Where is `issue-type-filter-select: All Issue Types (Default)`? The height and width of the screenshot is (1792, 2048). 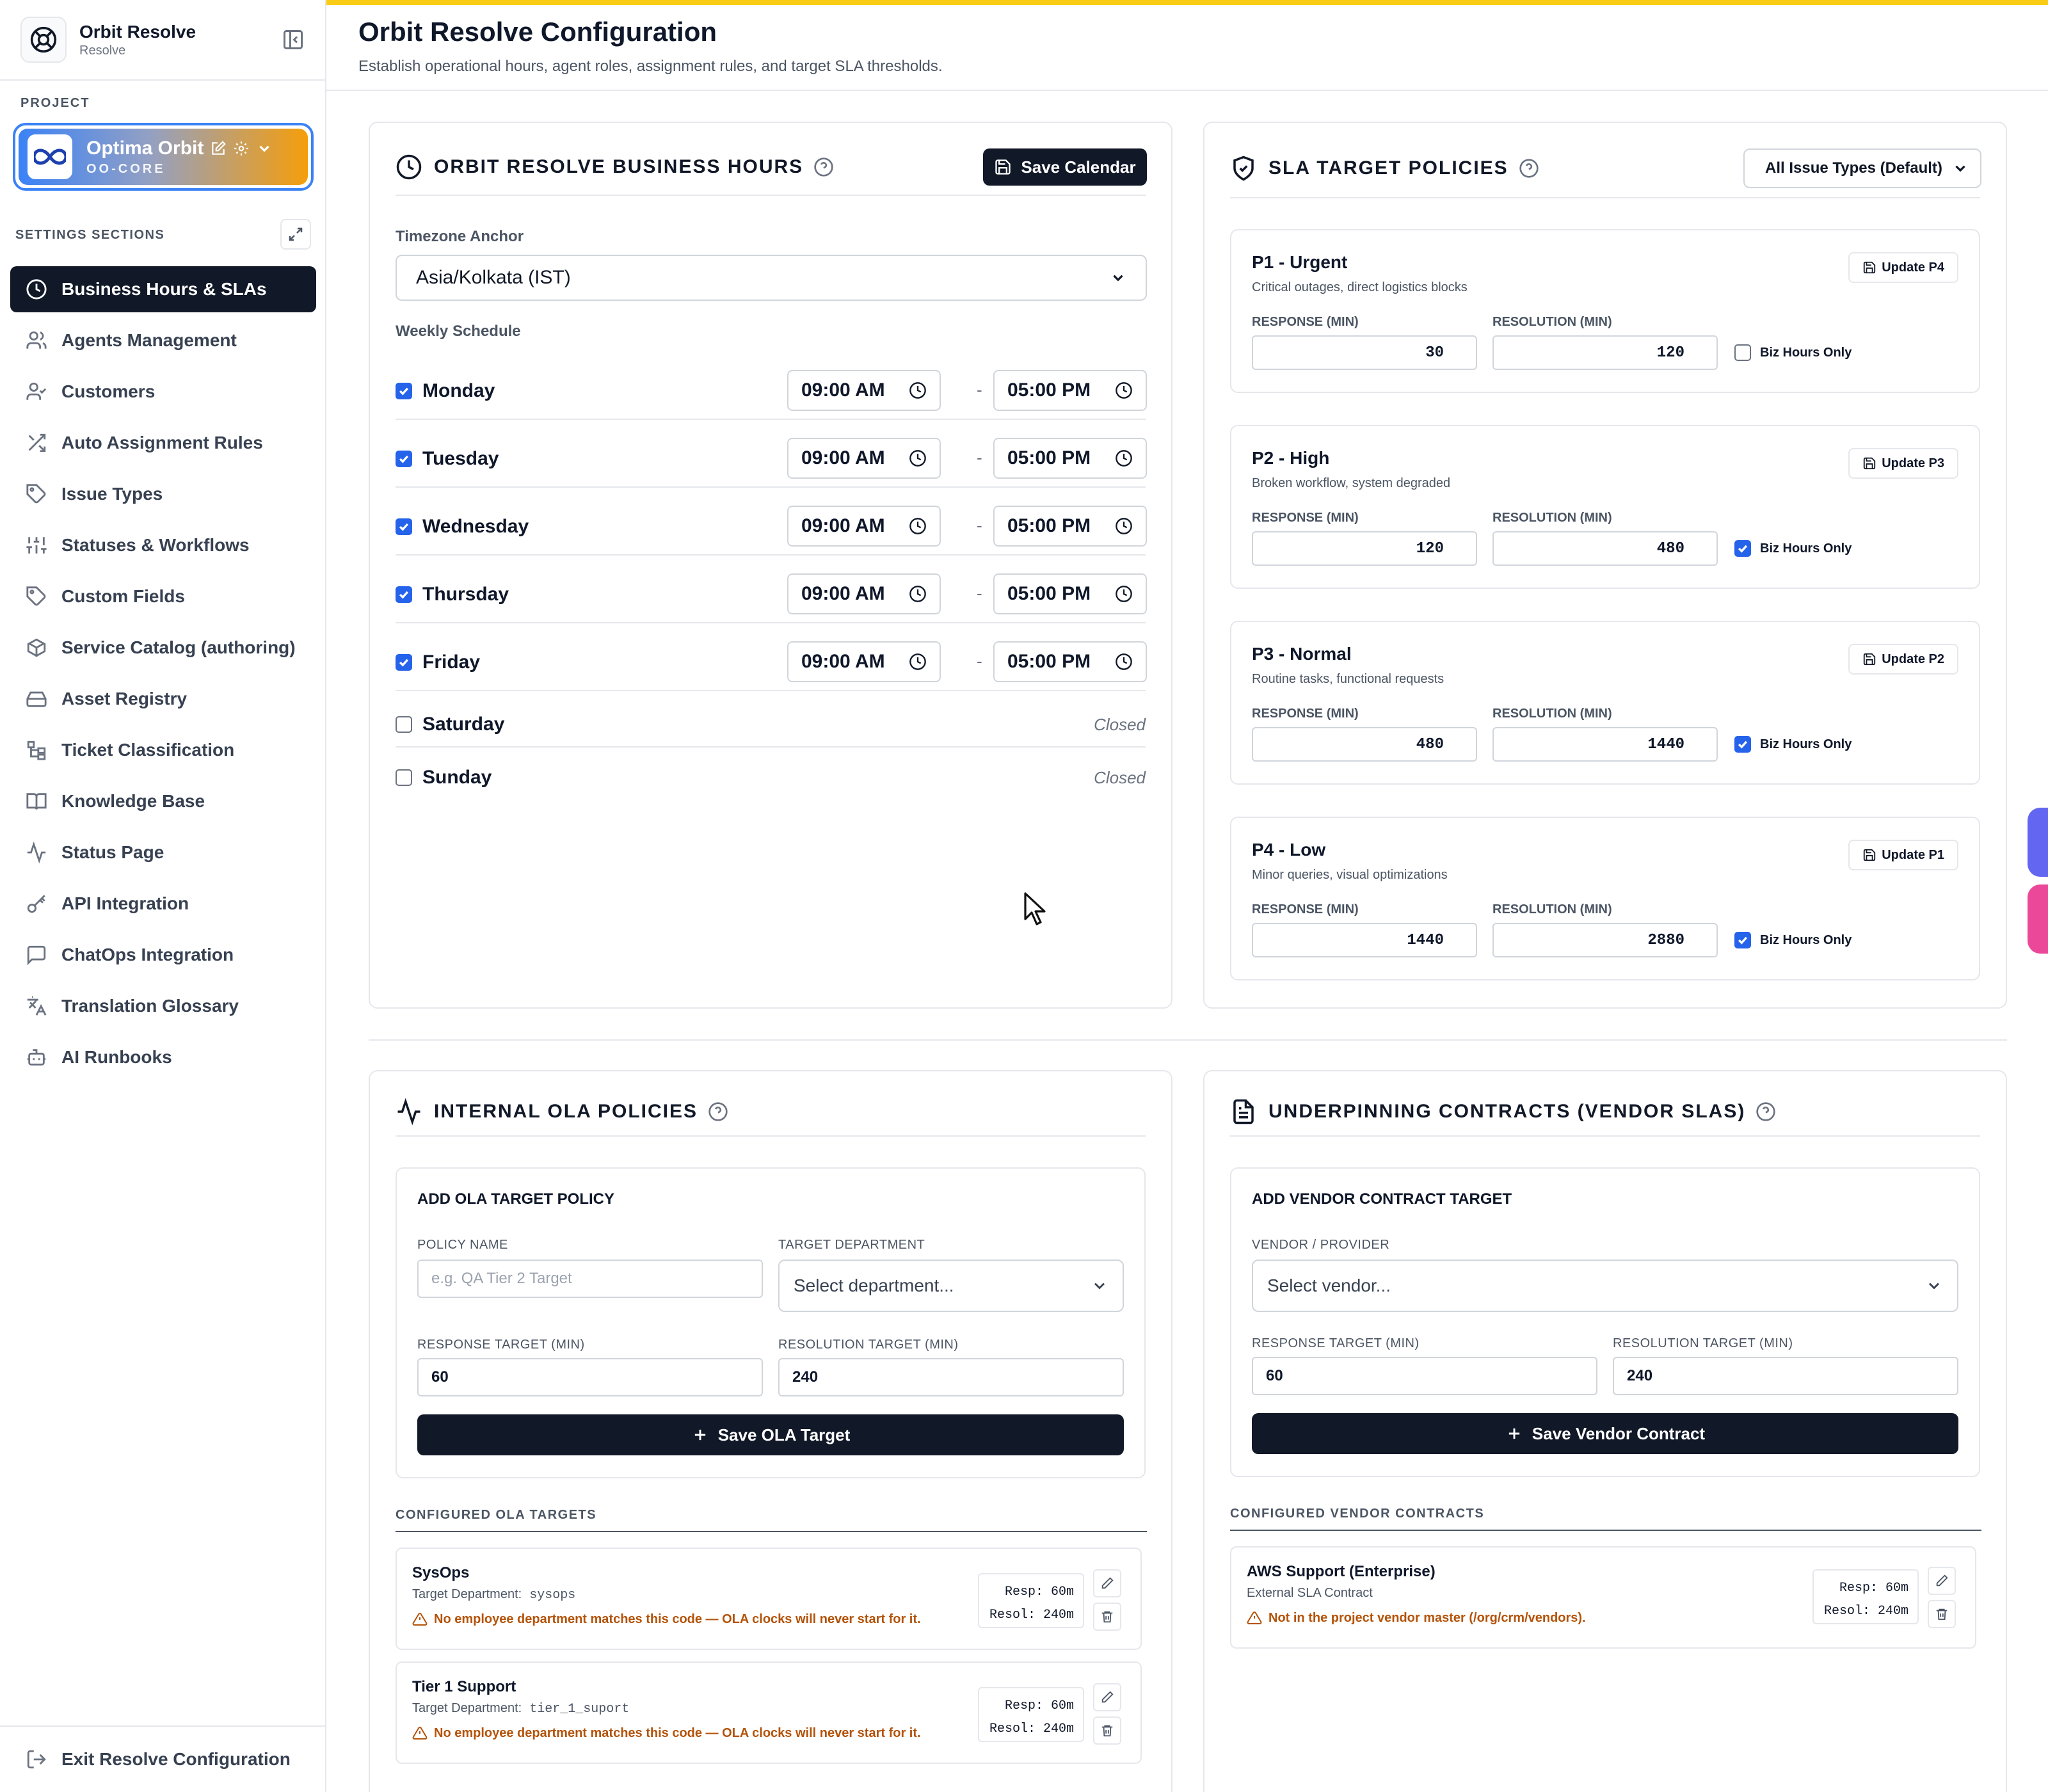
issue-type-filter-select: All Issue Types (Default) is located at coordinates (1862, 168).